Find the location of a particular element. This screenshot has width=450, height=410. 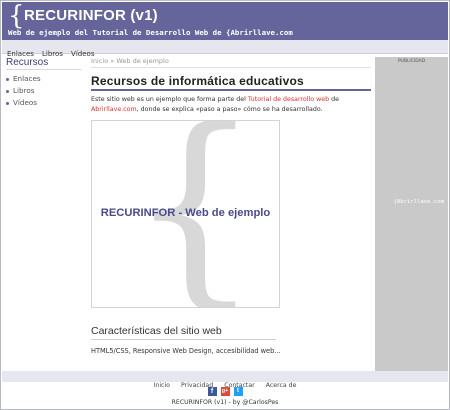

sidebar: Recursos Enlaces Libros Vídeos is located at coordinates (43, 83).